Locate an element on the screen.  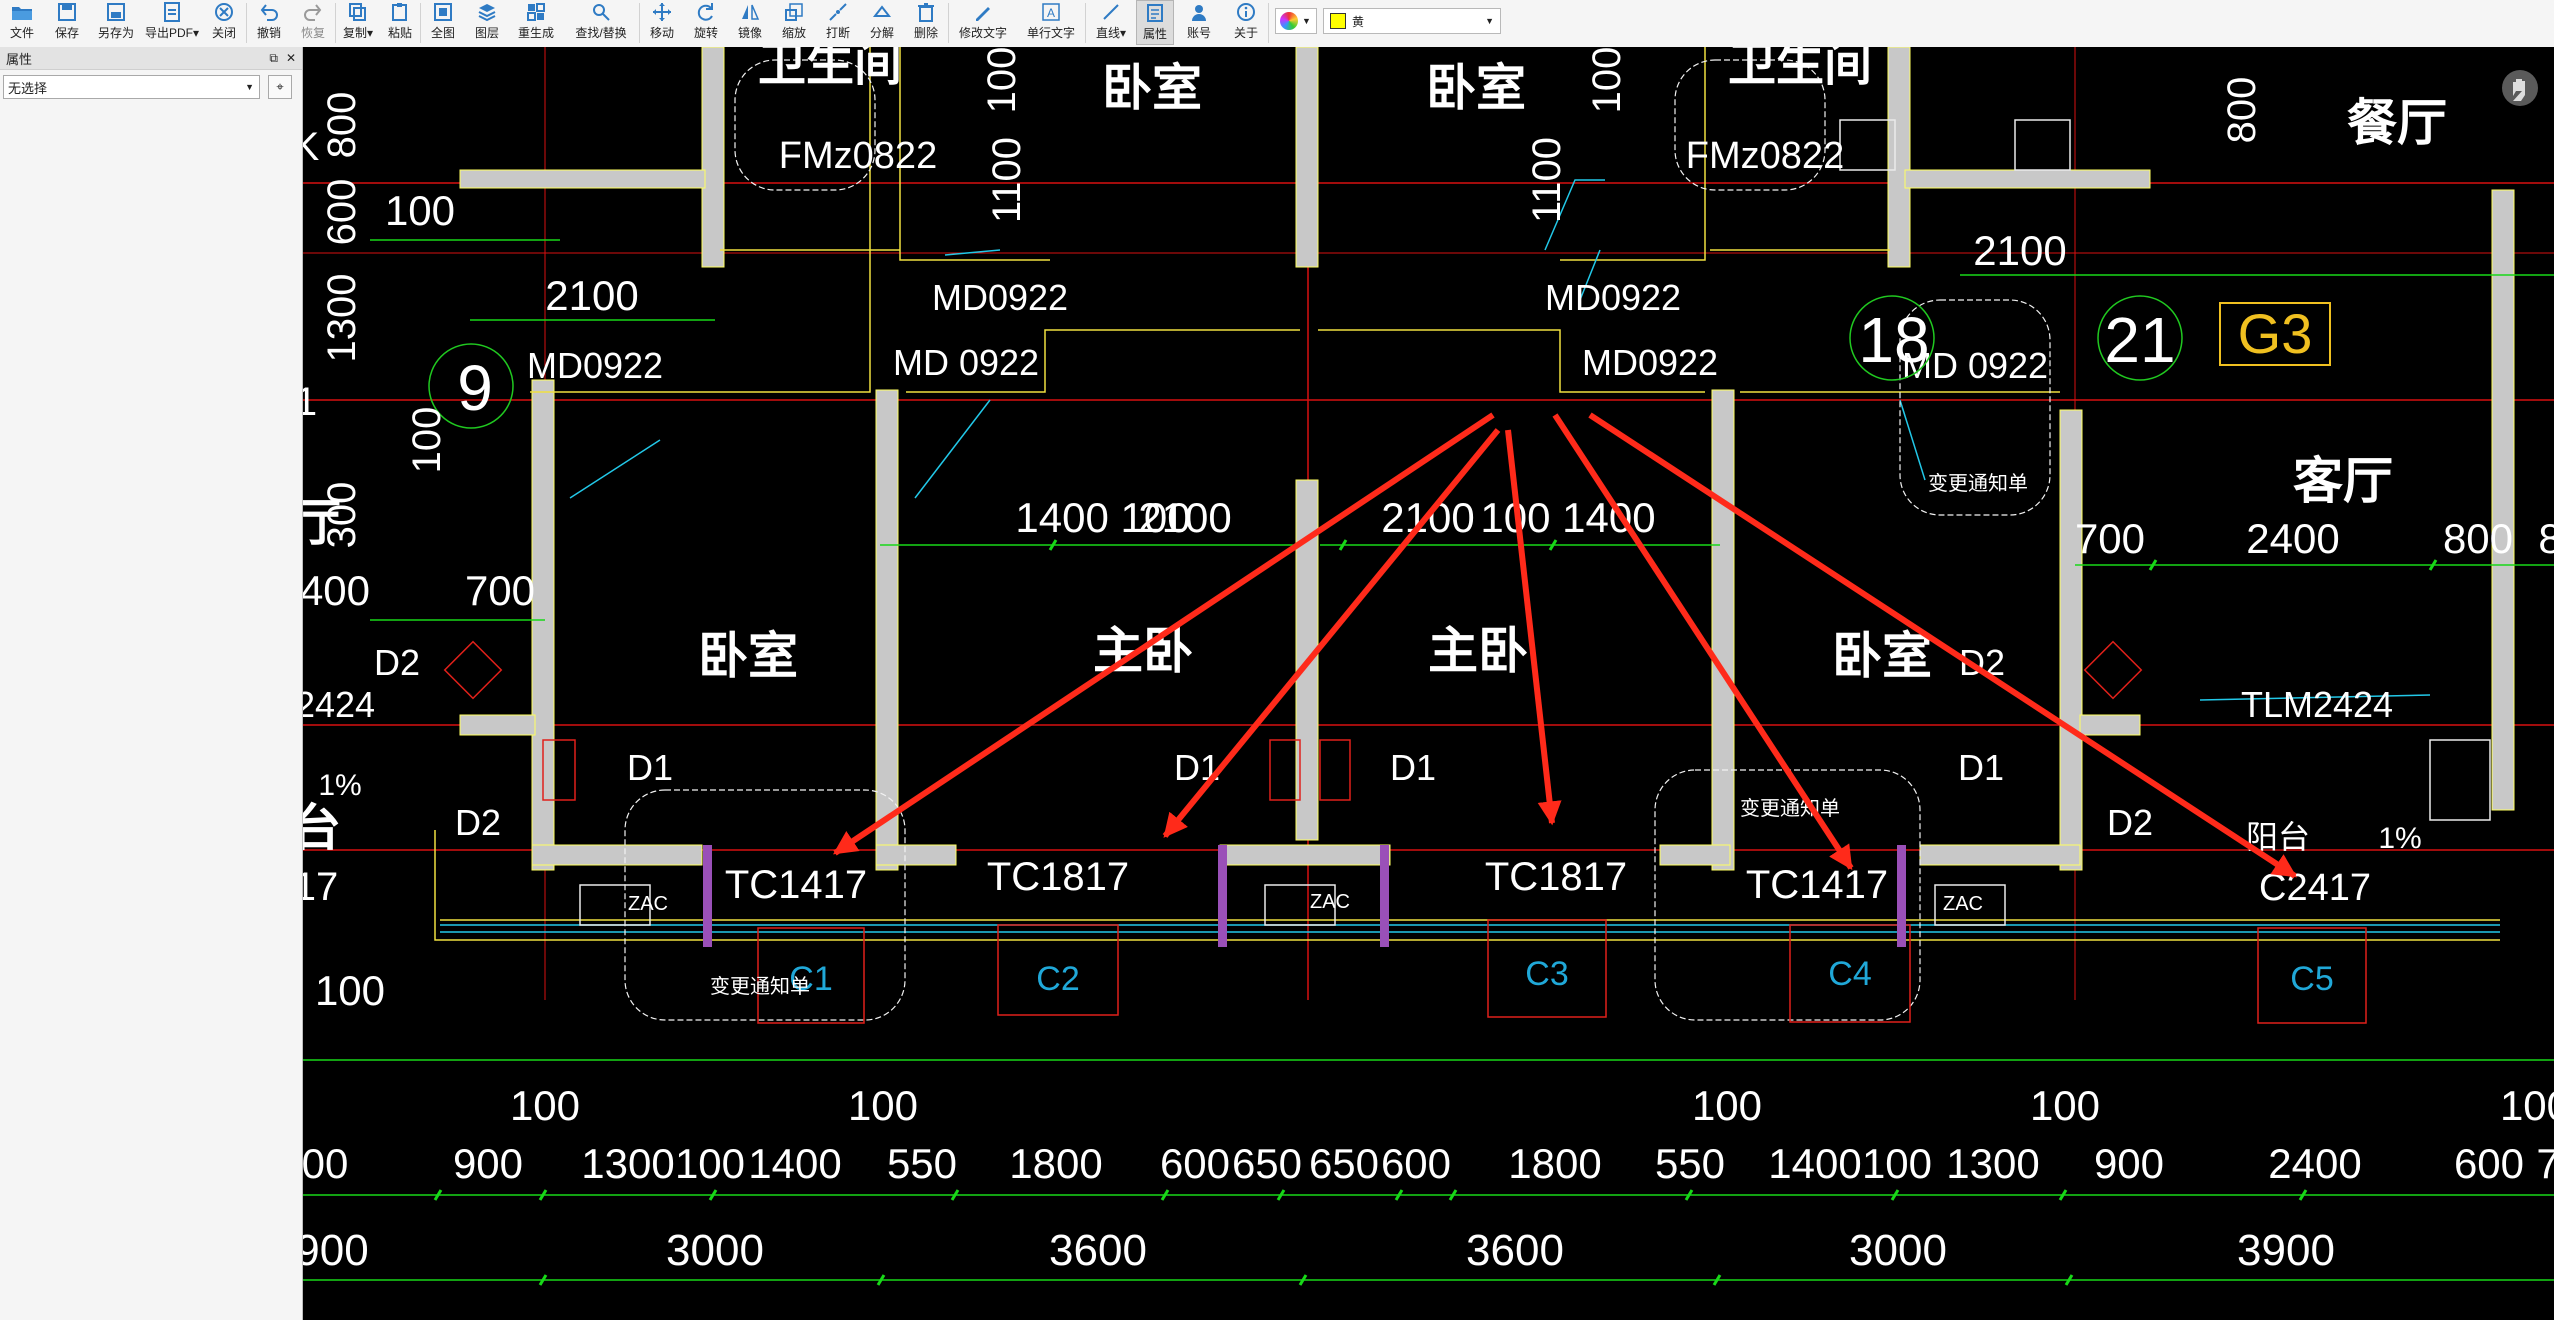
room-bed-left: 卧室 is located at coordinates (748, 656).